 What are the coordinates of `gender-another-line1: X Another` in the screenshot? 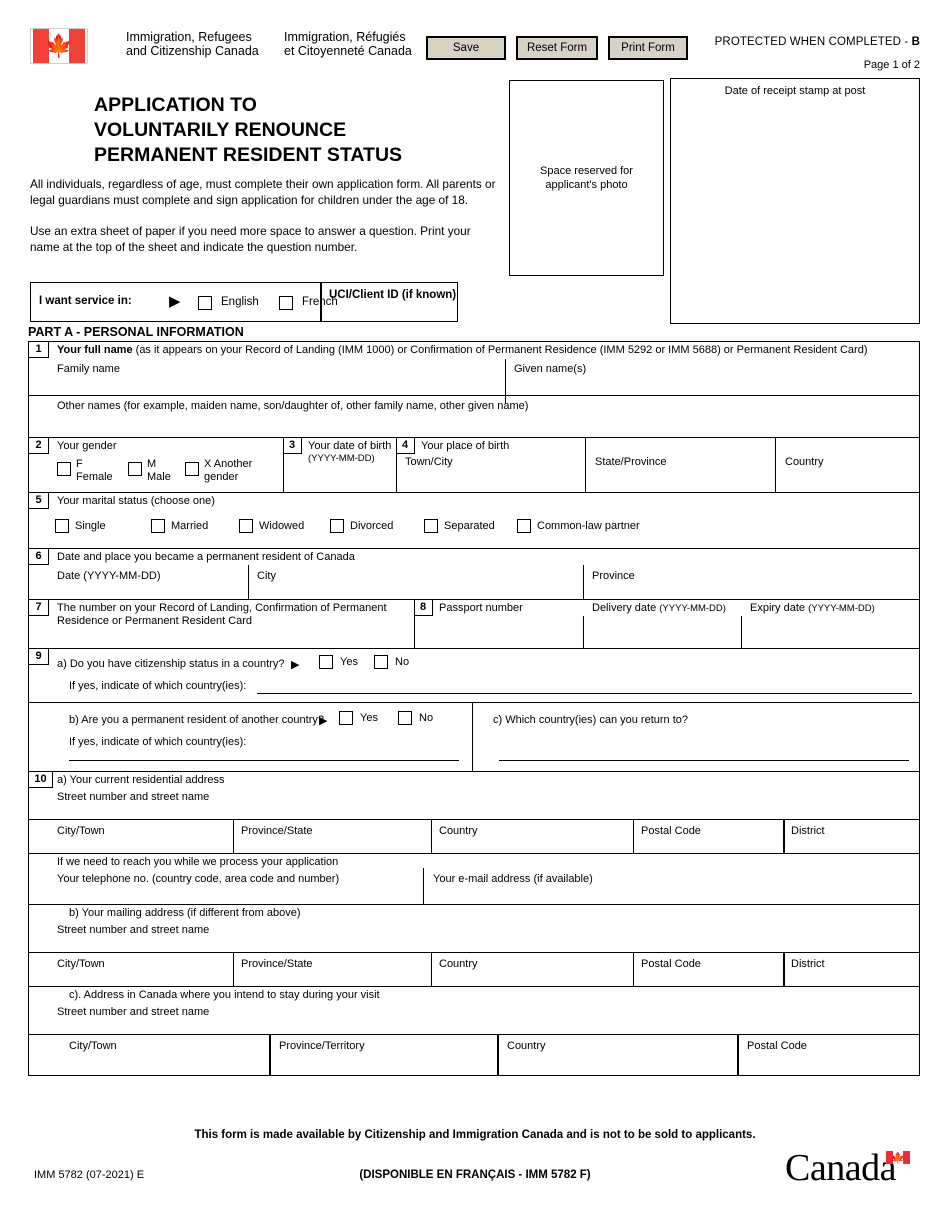 It's located at (228, 464).